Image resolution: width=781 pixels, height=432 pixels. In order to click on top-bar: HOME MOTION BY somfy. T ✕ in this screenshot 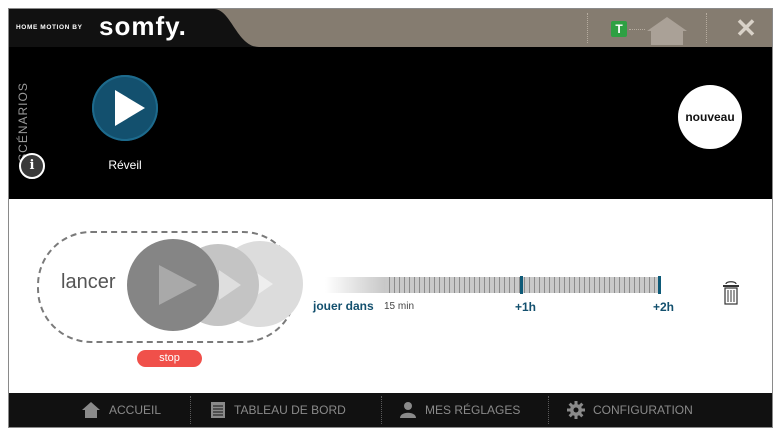, I will do `click(390, 28)`.